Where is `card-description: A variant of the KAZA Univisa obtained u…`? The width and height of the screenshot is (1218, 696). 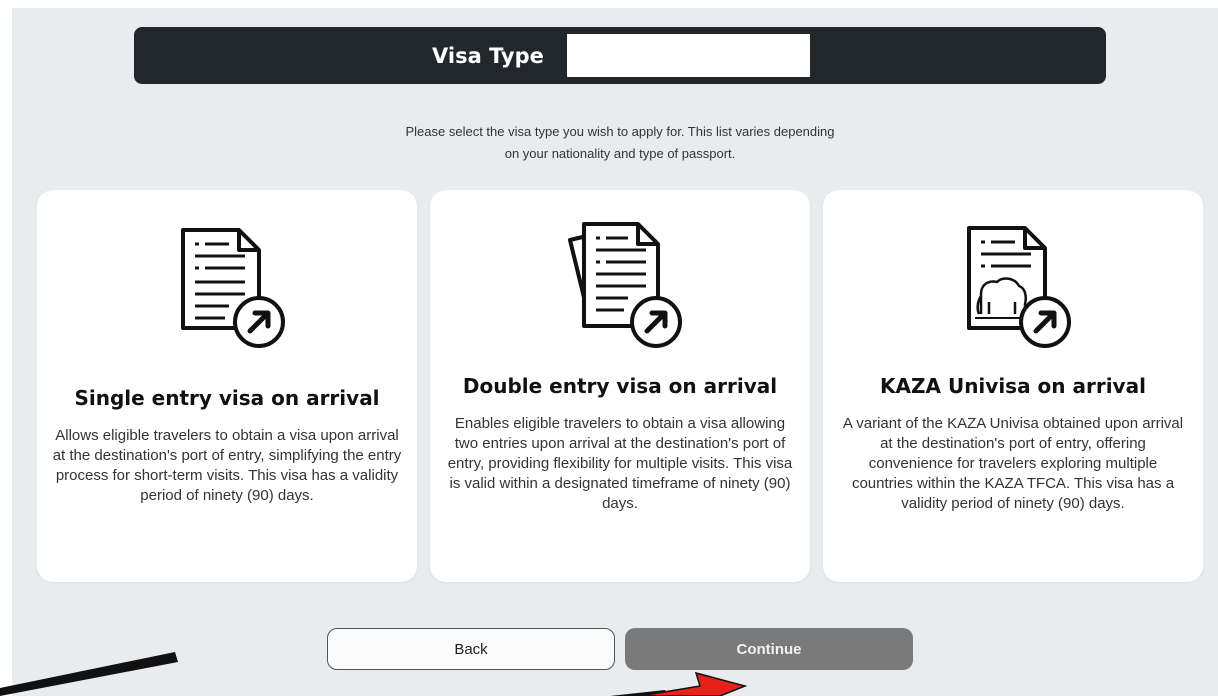
card-description: A variant of the KAZA Univisa obtained u… is located at coordinates (1013, 463).